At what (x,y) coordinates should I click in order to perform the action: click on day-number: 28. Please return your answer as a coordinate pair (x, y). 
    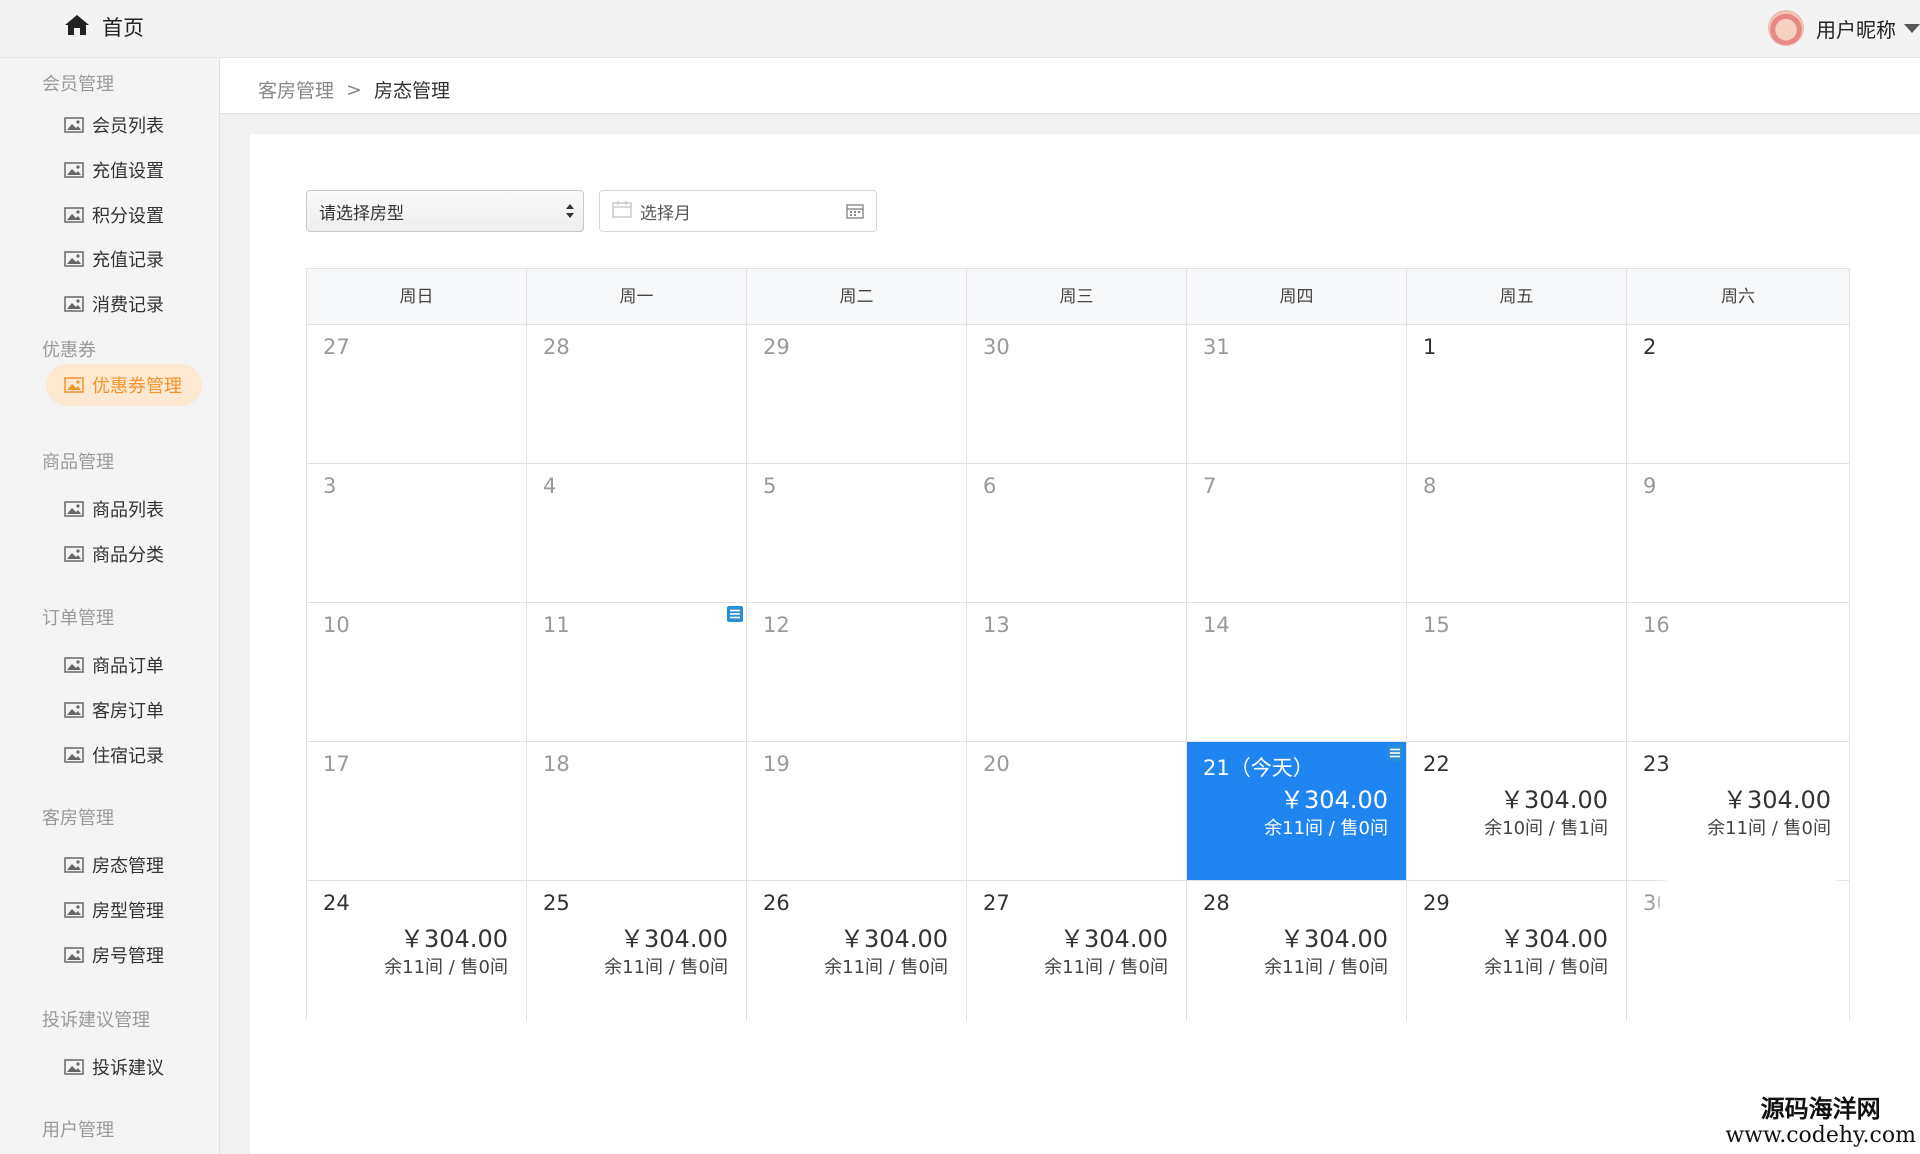
    Looking at the image, I should click on (556, 347).